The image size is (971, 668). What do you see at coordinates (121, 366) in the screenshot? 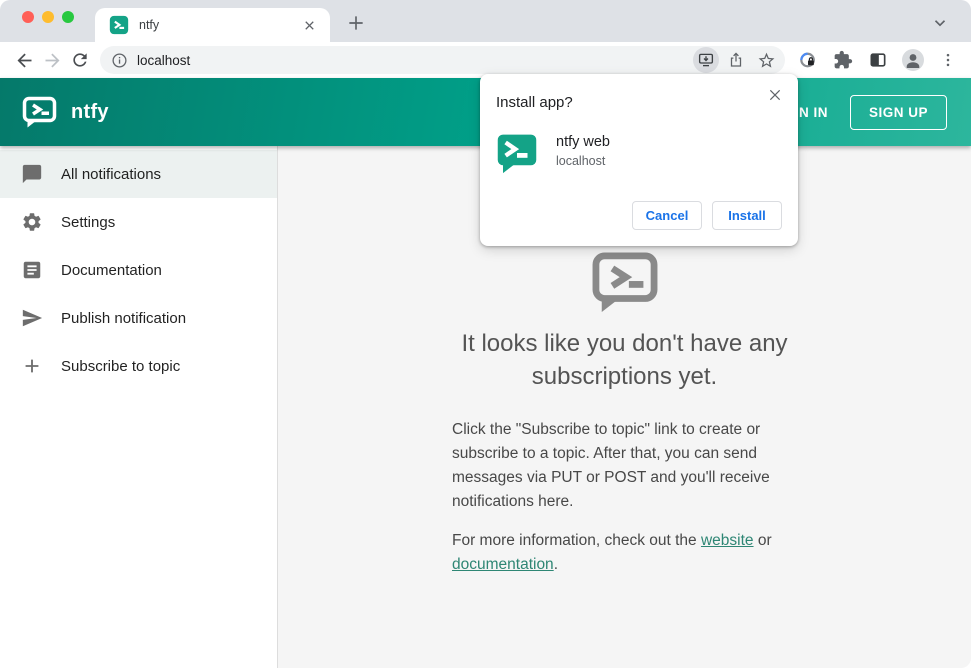
I see `sidebar-item-label: Subscribe to topic` at bounding box center [121, 366].